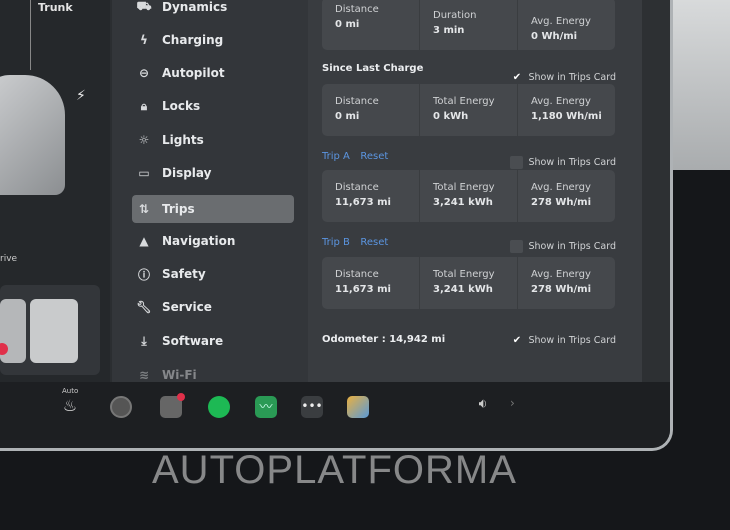  I want to click on menu-item-safety: ⓘ Safety, so click(213, 274).